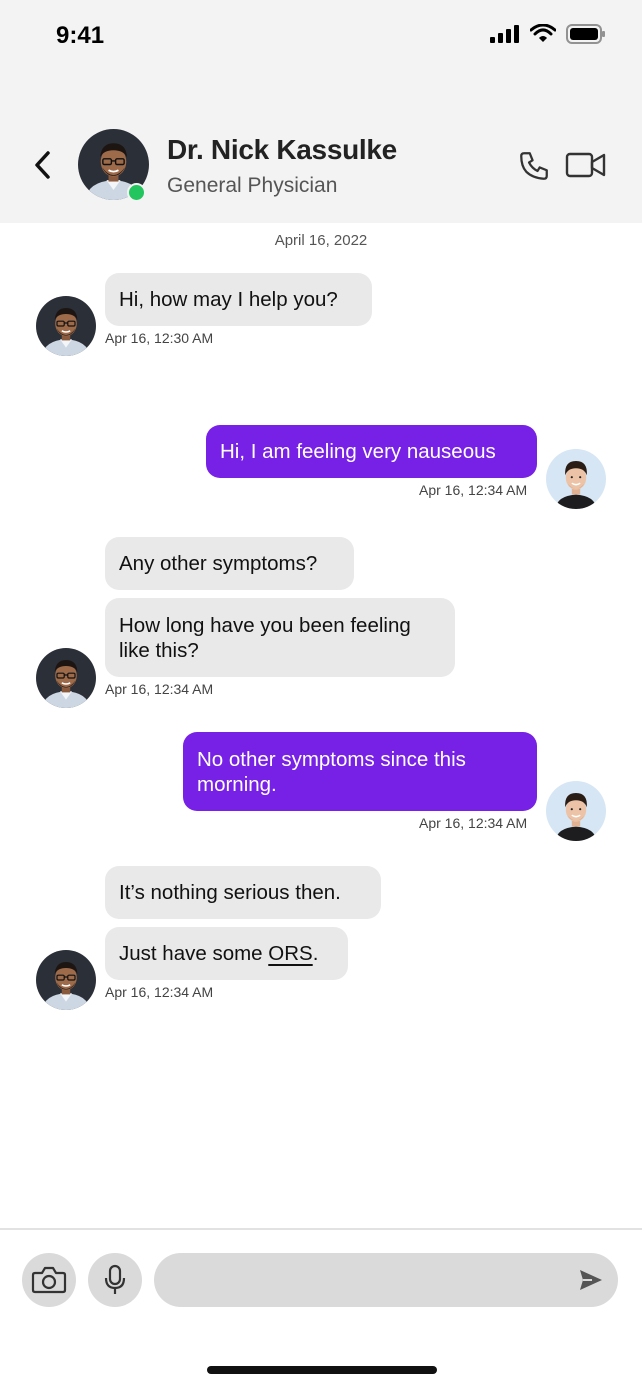  Describe the element at coordinates (386, 1280) in the screenshot. I see `message-input` at that location.